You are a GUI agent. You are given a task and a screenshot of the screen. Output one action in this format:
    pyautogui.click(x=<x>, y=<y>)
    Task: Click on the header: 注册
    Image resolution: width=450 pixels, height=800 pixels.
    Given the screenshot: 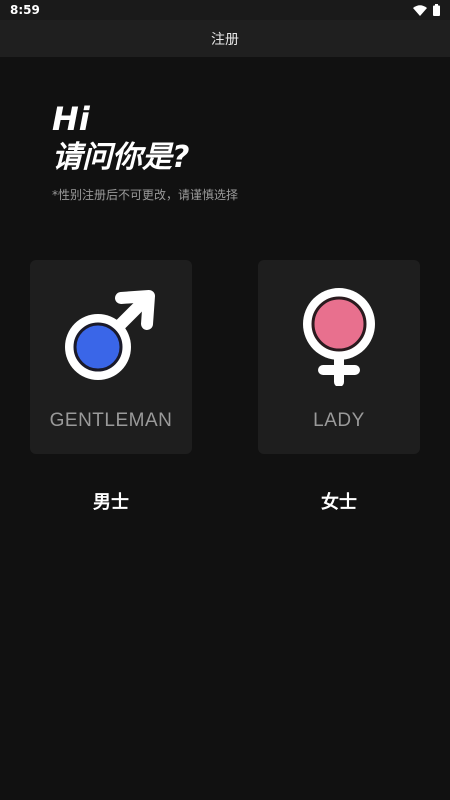 What is the action you would take?
    pyautogui.click(x=225, y=38)
    